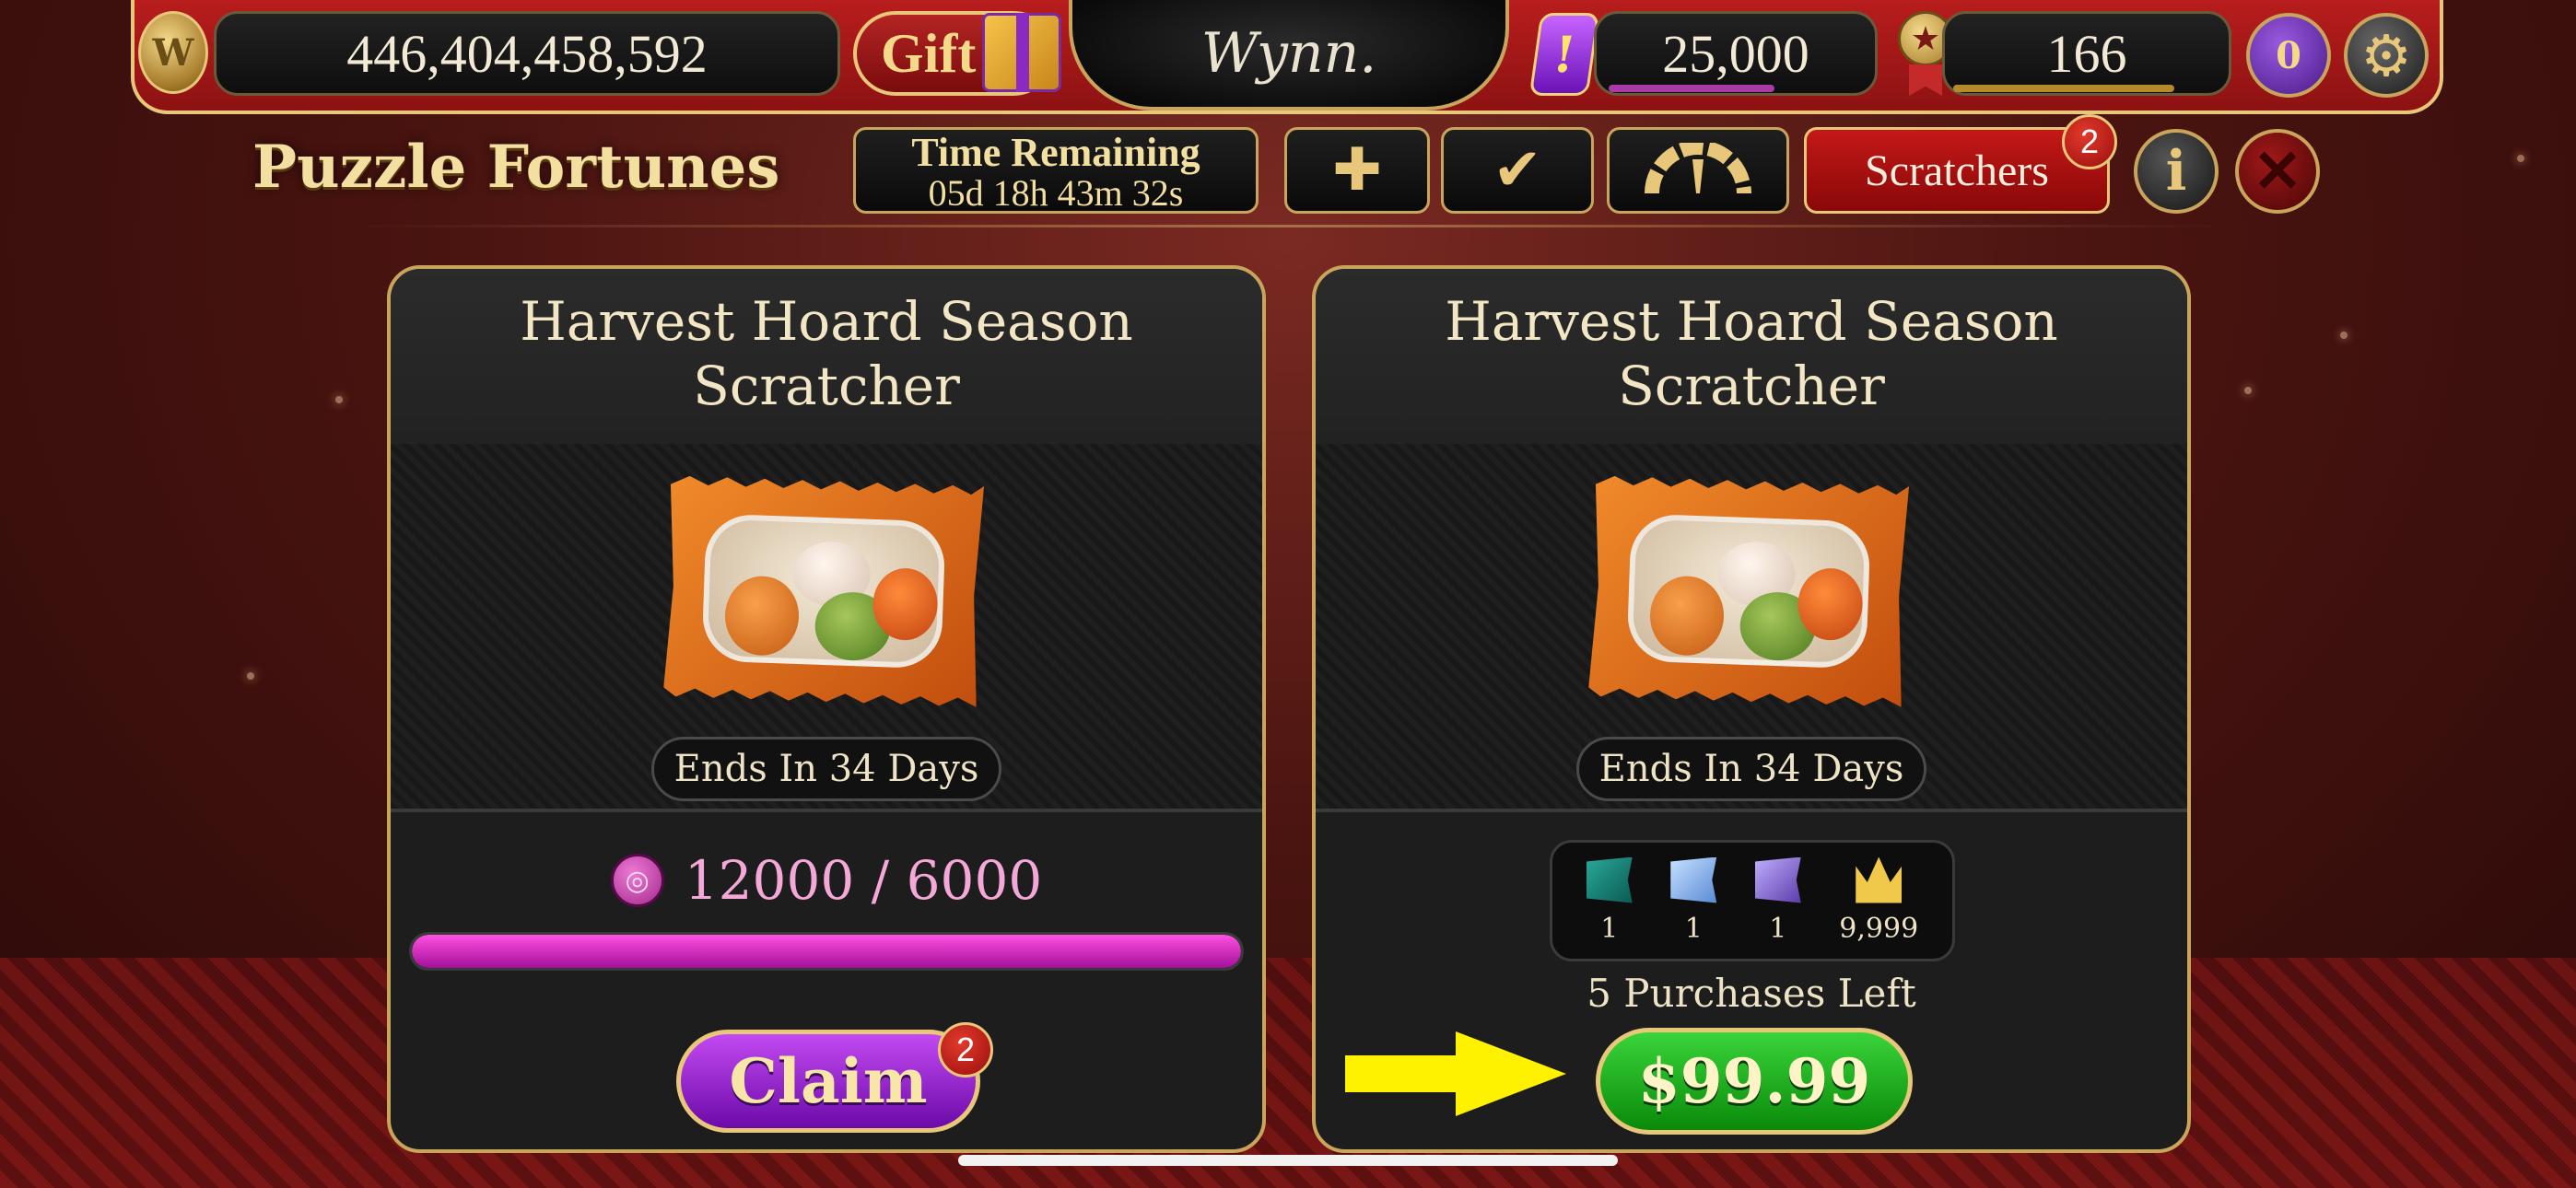  I want to click on logo-text: Wynn., so click(1288, 53).